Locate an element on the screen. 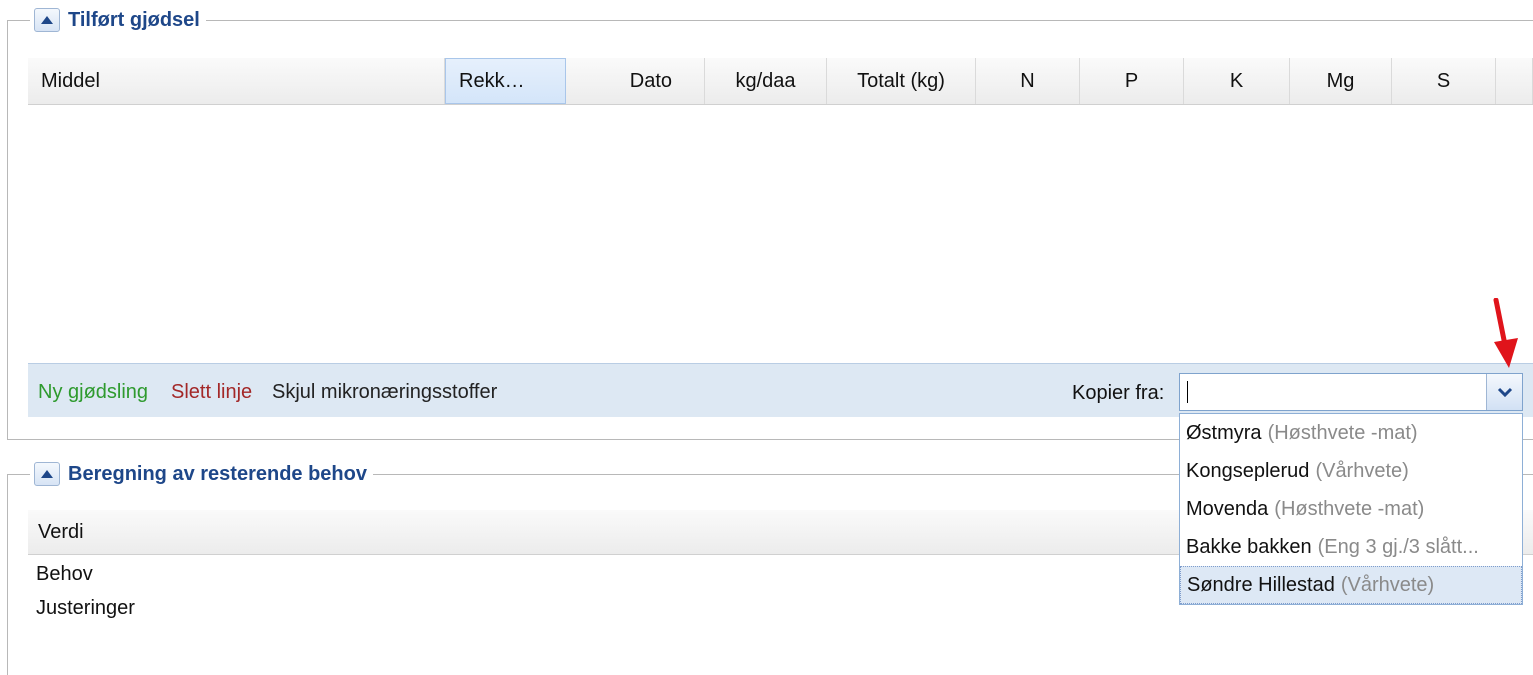 The width and height of the screenshot is (1533, 675). copy-from-combobox is located at coordinates (1351, 392).